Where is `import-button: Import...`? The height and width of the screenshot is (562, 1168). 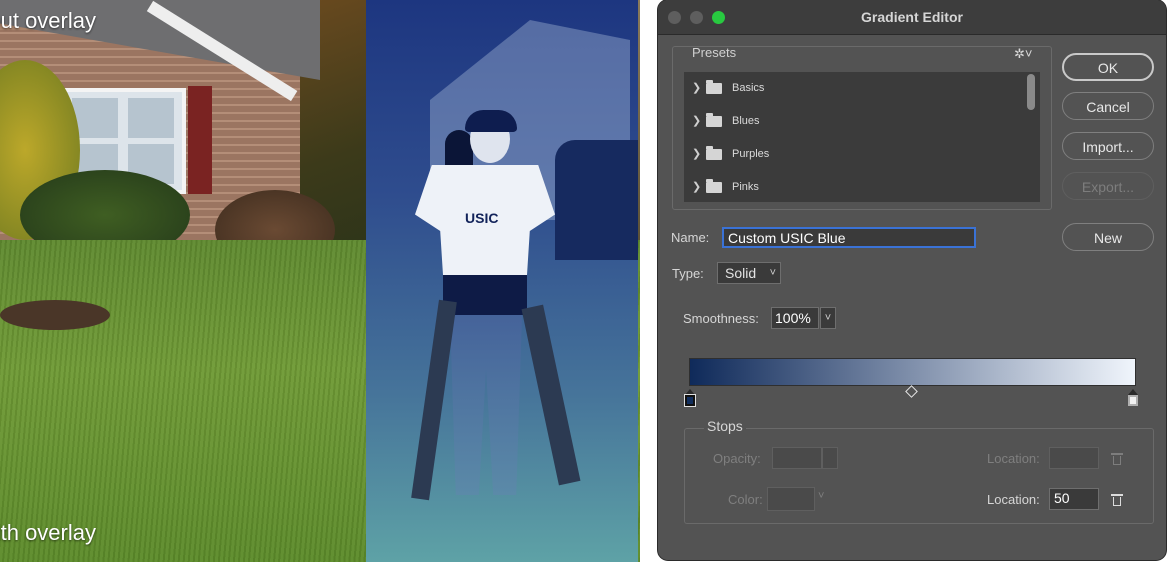 import-button: Import... is located at coordinates (1108, 146).